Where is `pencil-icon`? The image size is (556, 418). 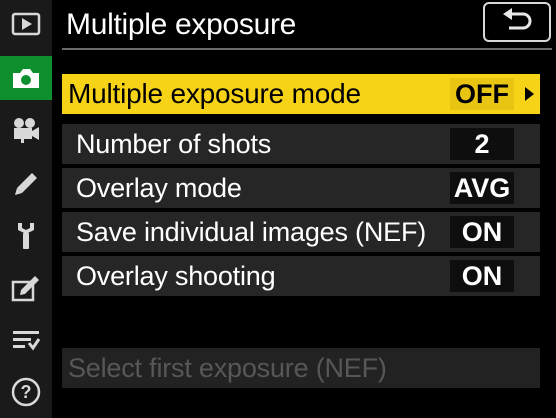
pencil-icon is located at coordinates (26, 184).